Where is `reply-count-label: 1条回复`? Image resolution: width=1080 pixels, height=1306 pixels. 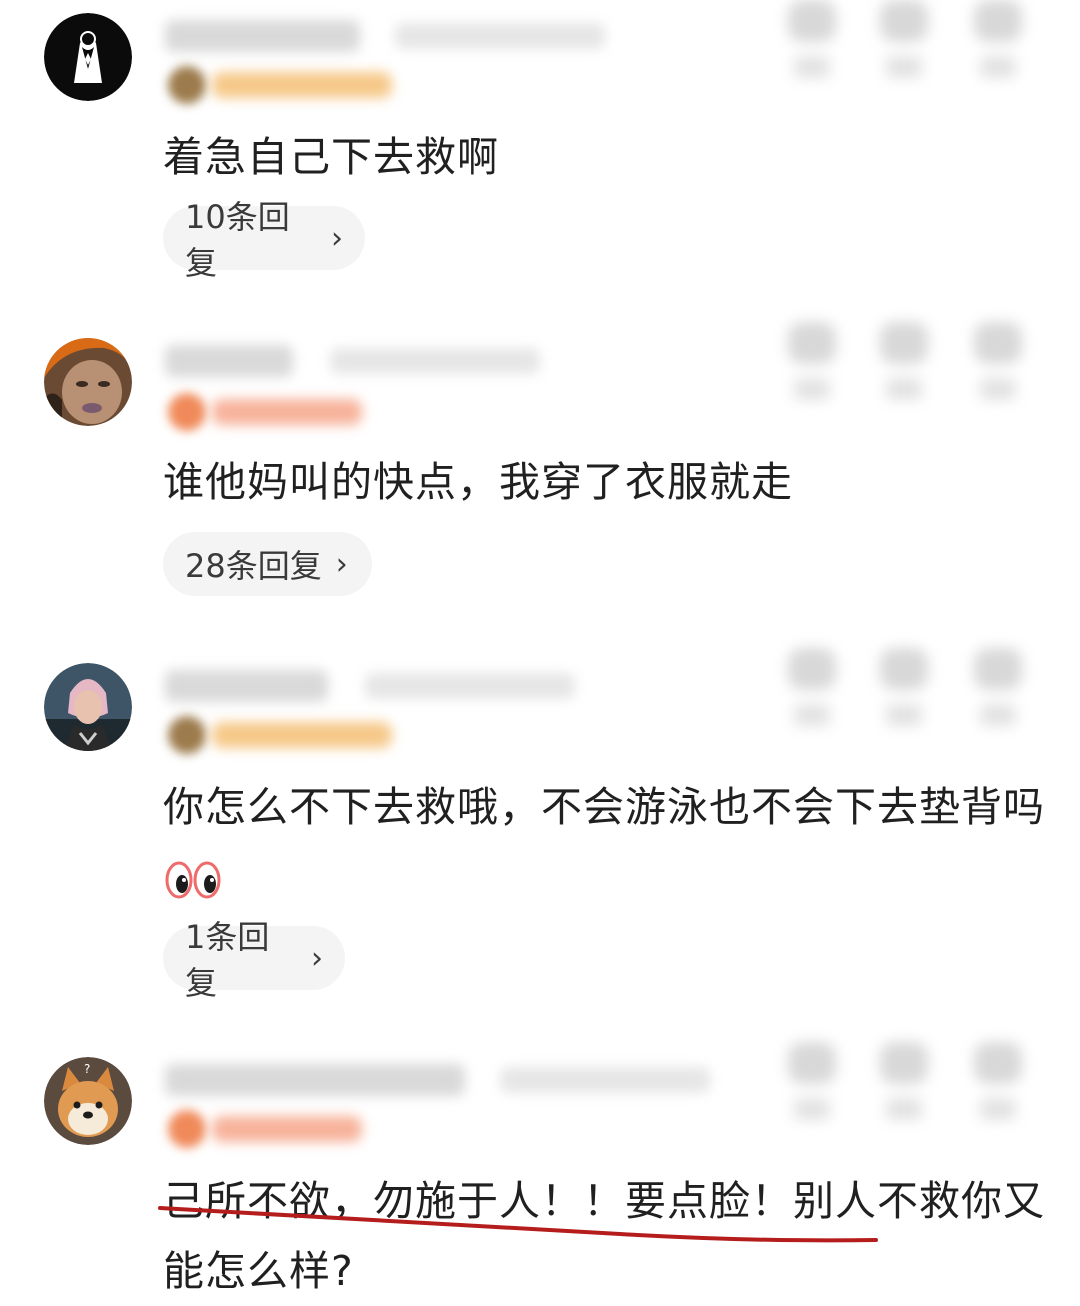
reply-count-label: 1条回复 is located at coordinates (227, 960).